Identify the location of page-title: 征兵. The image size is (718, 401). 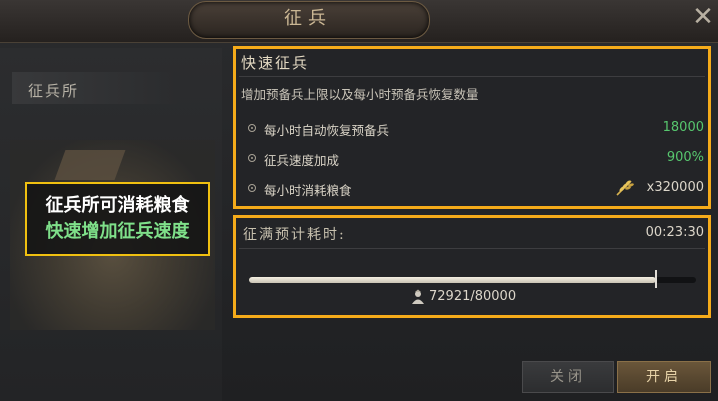
(308, 18).